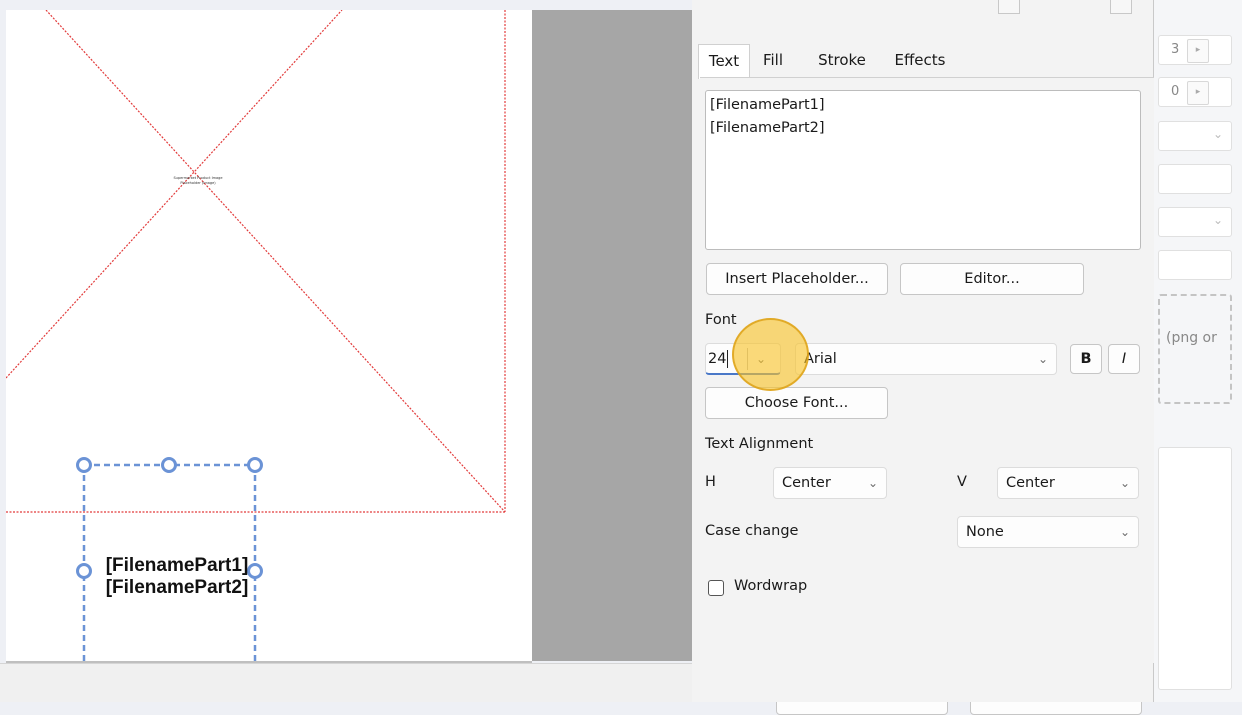 This screenshot has height=715, width=1242. Describe the element at coordinates (759, 444) in the screenshot. I see `text-alignment-label: Text Alignment` at that location.